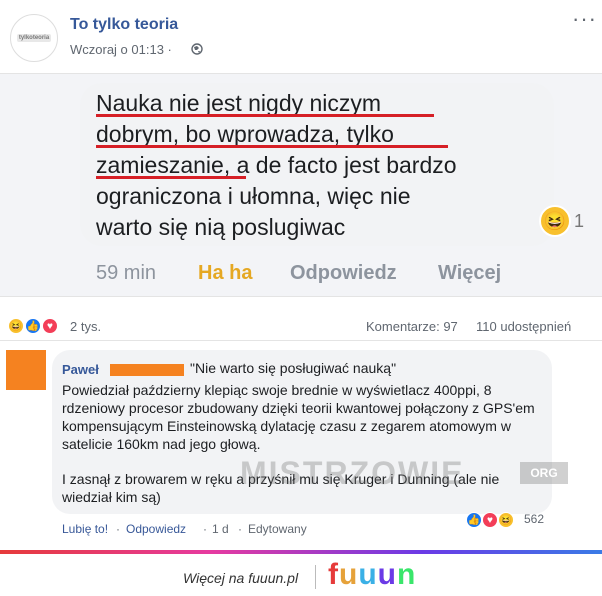 The height and width of the screenshot is (596, 602). I want to click on quoted-time: 59 min, so click(126, 273).